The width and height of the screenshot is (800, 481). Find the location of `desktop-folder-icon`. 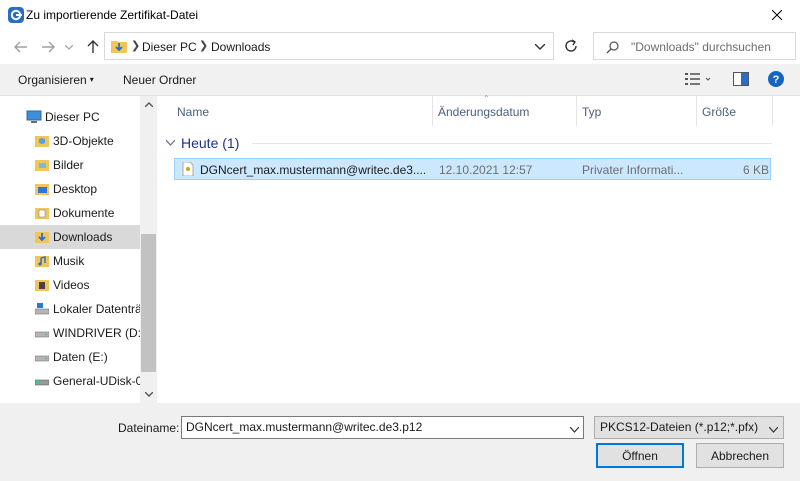

desktop-folder-icon is located at coordinates (42, 189).